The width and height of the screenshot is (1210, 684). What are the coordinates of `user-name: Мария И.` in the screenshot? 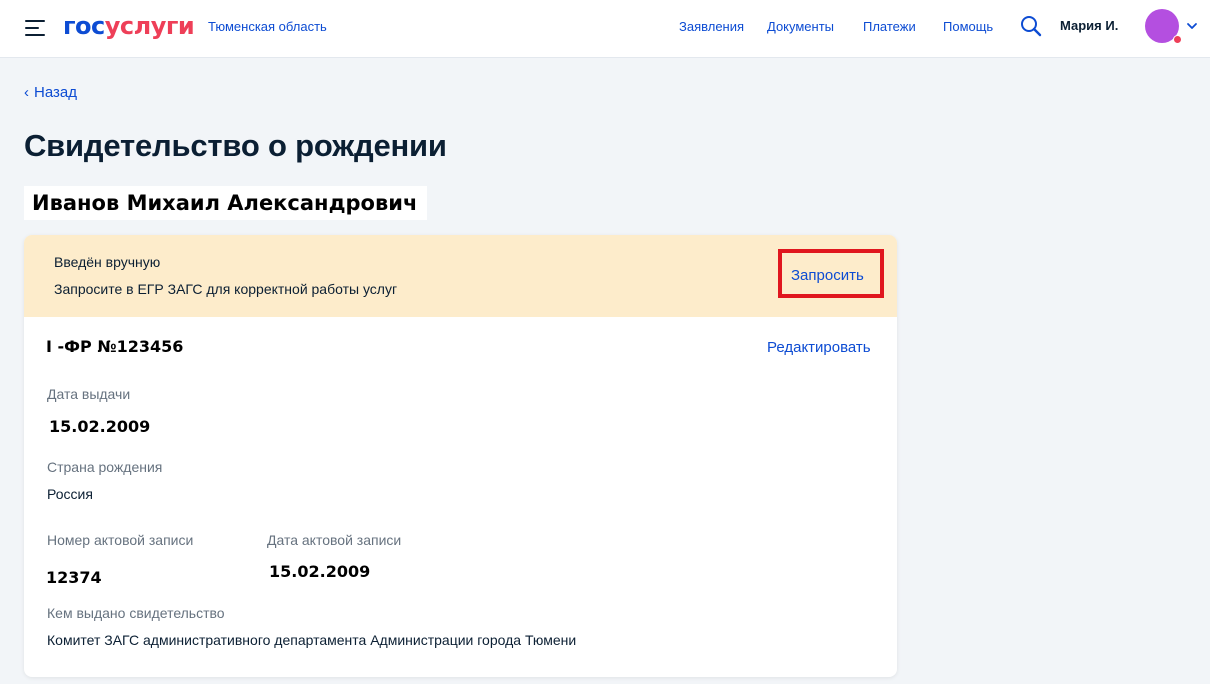 It's located at (1089, 26).